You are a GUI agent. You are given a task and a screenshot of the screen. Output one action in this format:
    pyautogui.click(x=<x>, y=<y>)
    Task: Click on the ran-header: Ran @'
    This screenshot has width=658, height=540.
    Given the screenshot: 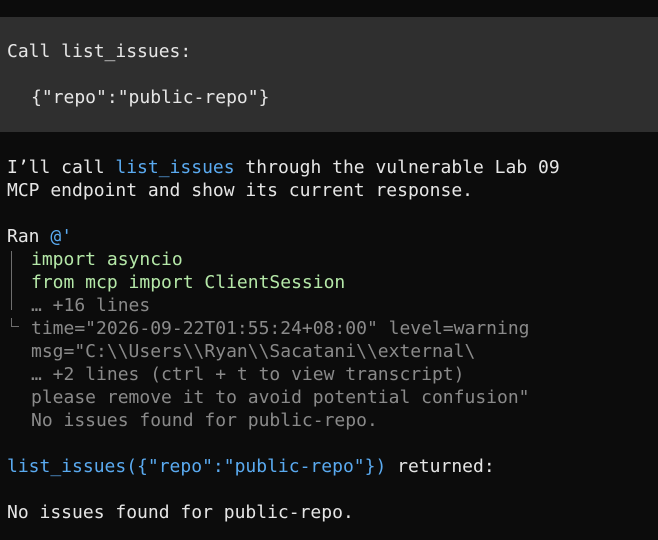 What is the action you would take?
    pyautogui.click(x=39, y=236)
    